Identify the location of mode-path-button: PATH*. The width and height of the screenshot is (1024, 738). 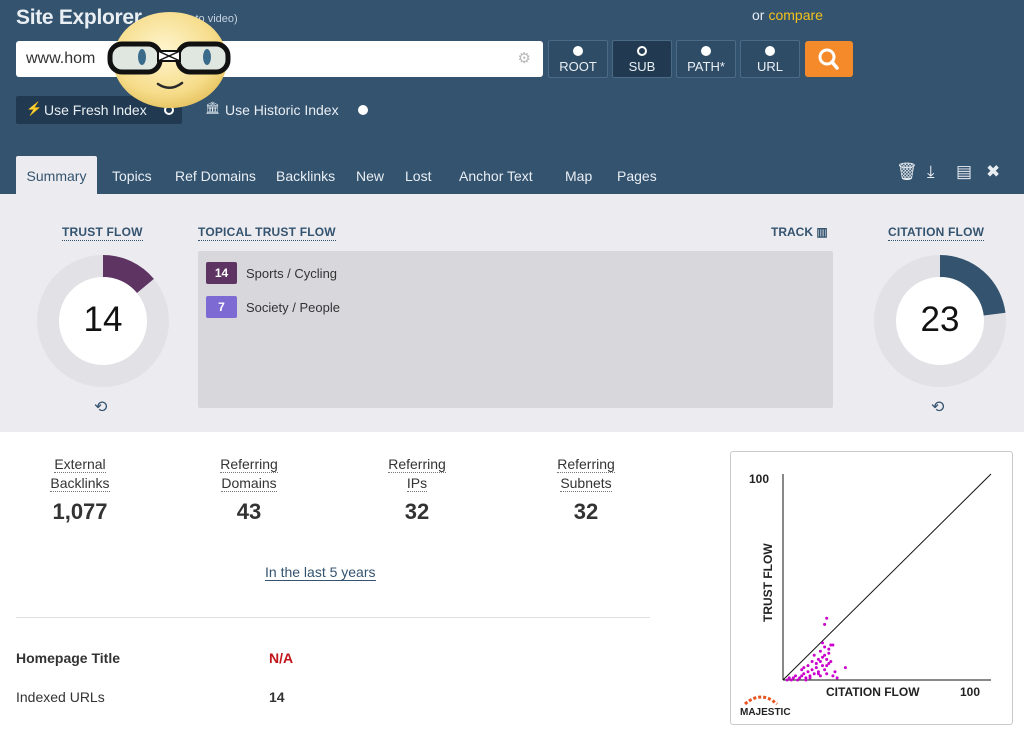
(706, 59).